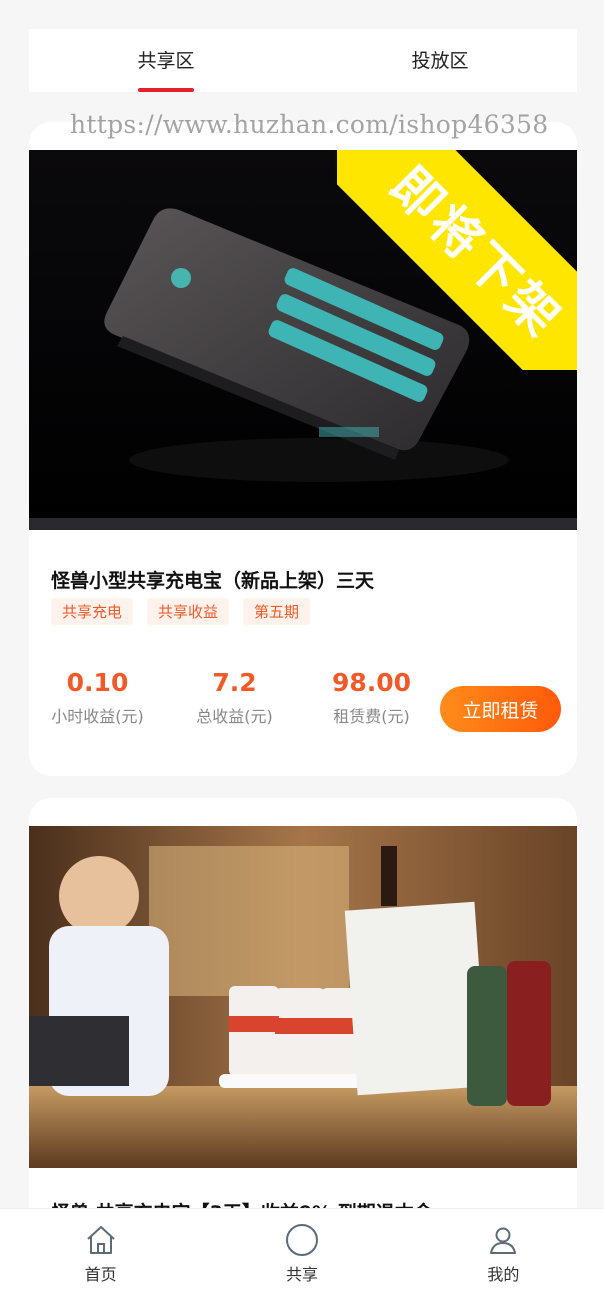 The image size is (604, 1295). I want to click on nav-share: 共享, so click(301, 1252).